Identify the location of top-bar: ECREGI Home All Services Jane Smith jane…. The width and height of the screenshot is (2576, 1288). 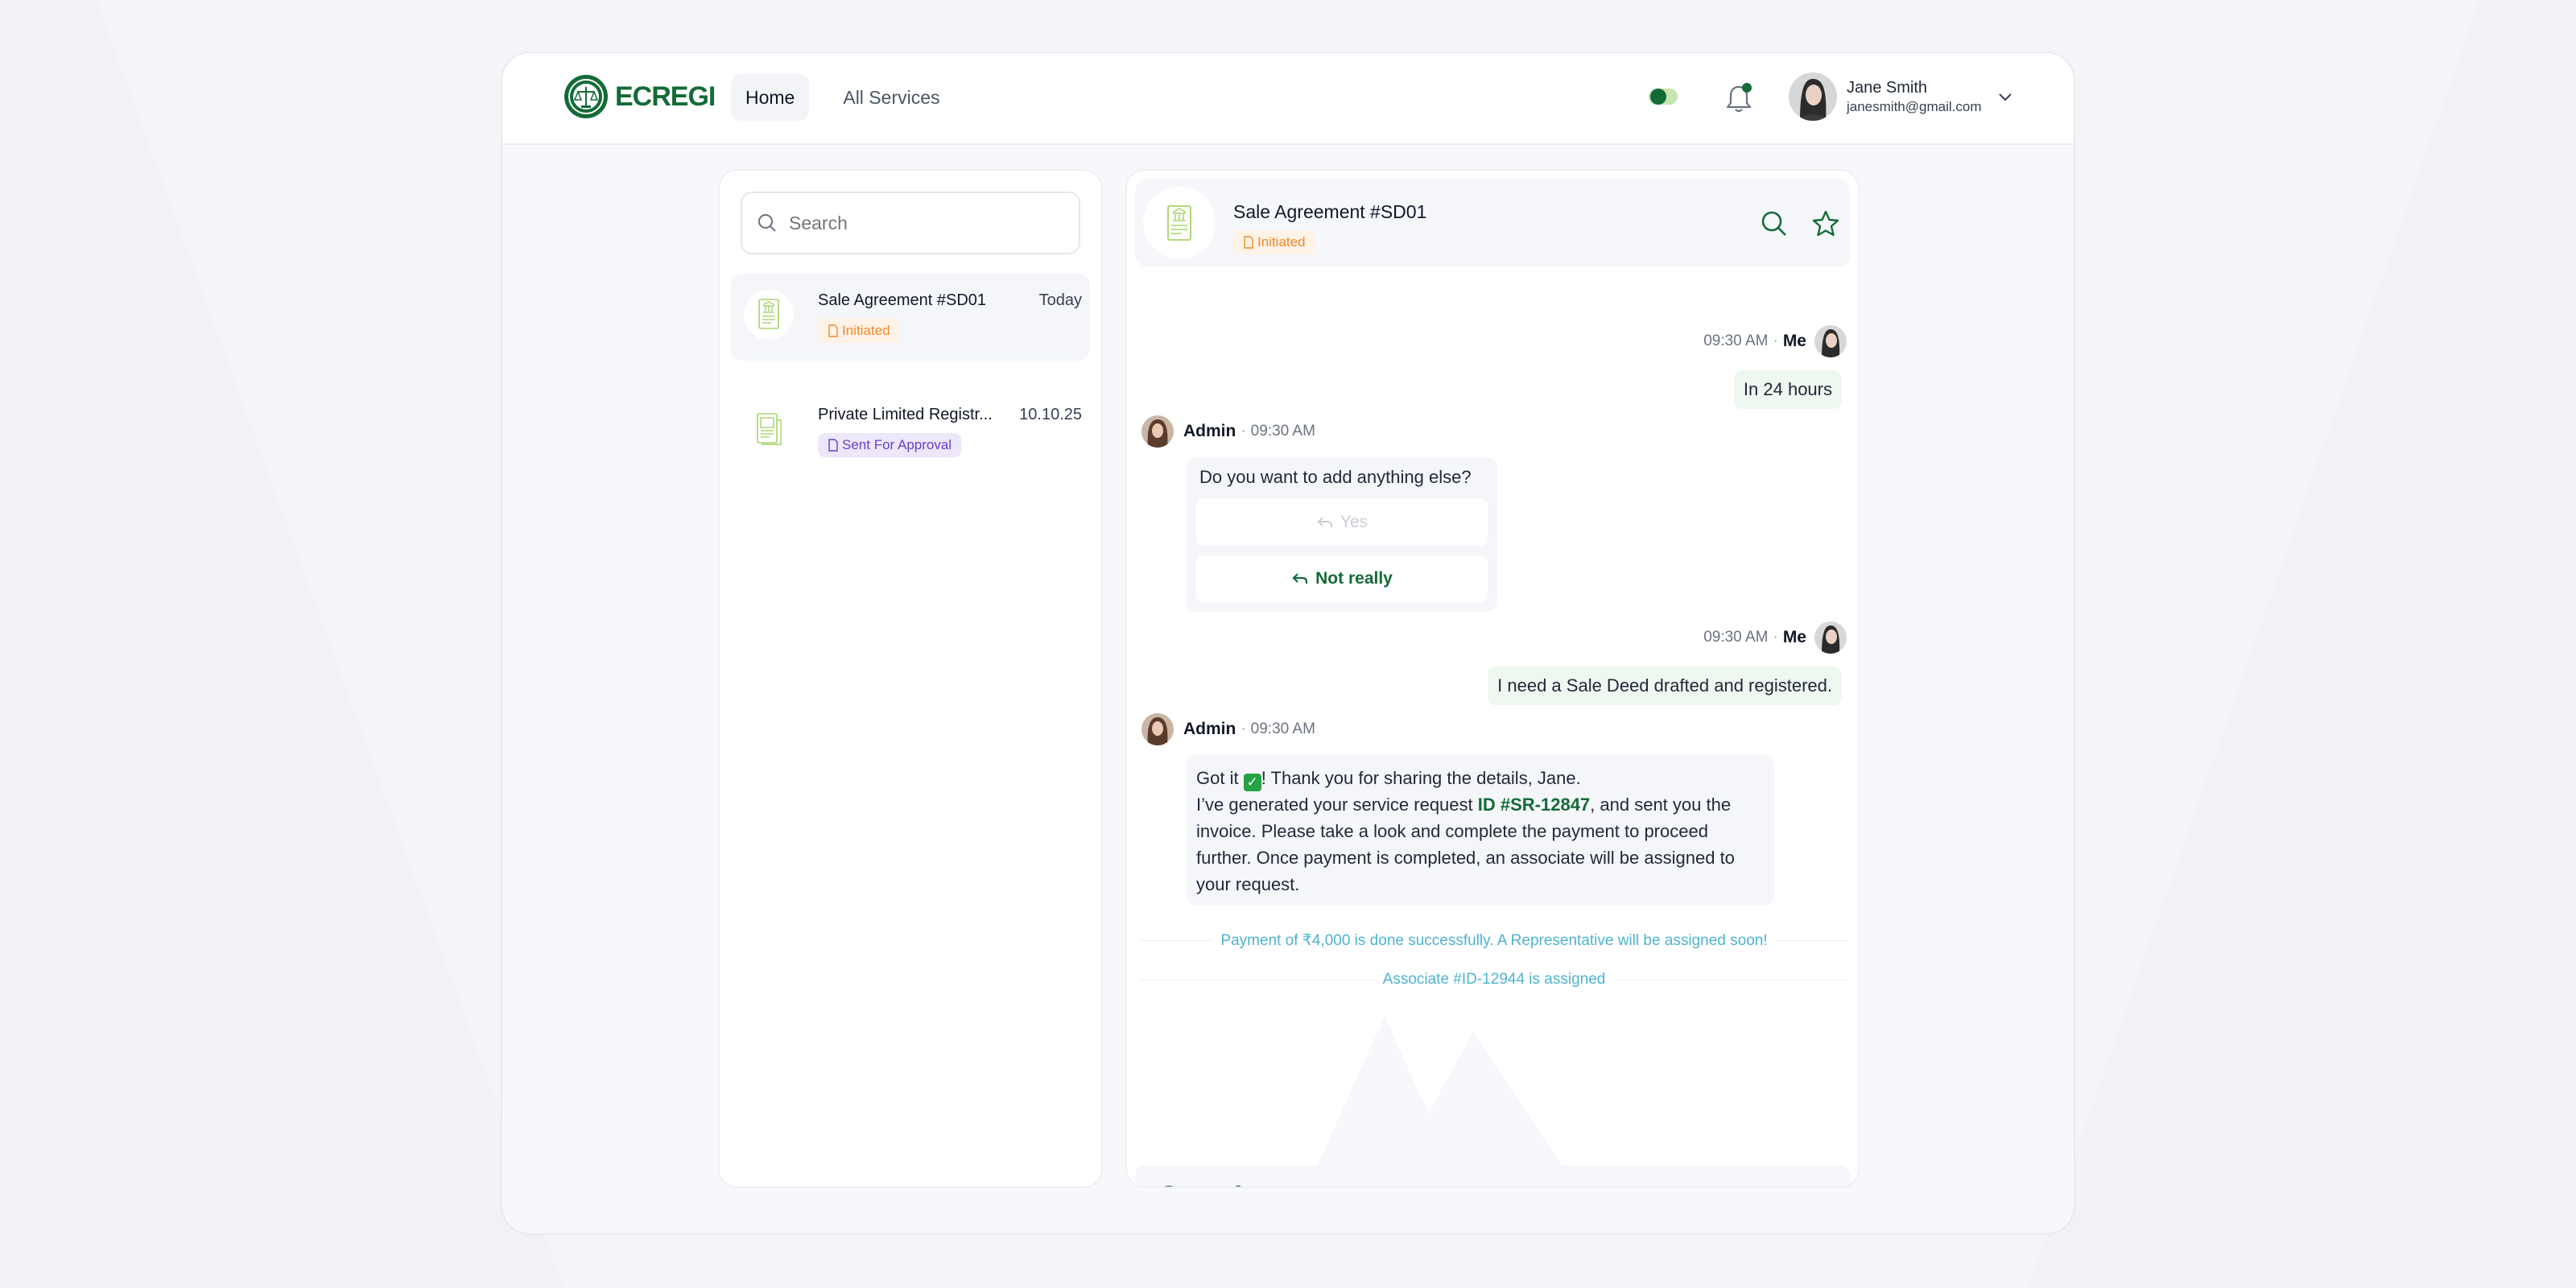
(1288, 99).